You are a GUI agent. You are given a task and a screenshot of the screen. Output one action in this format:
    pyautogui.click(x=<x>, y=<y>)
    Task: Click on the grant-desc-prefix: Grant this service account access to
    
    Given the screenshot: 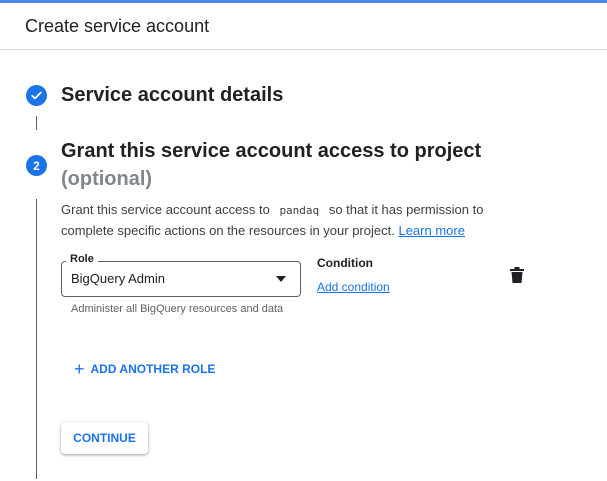 What is the action you would take?
    pyautogui.click(x=165, y=209)
    